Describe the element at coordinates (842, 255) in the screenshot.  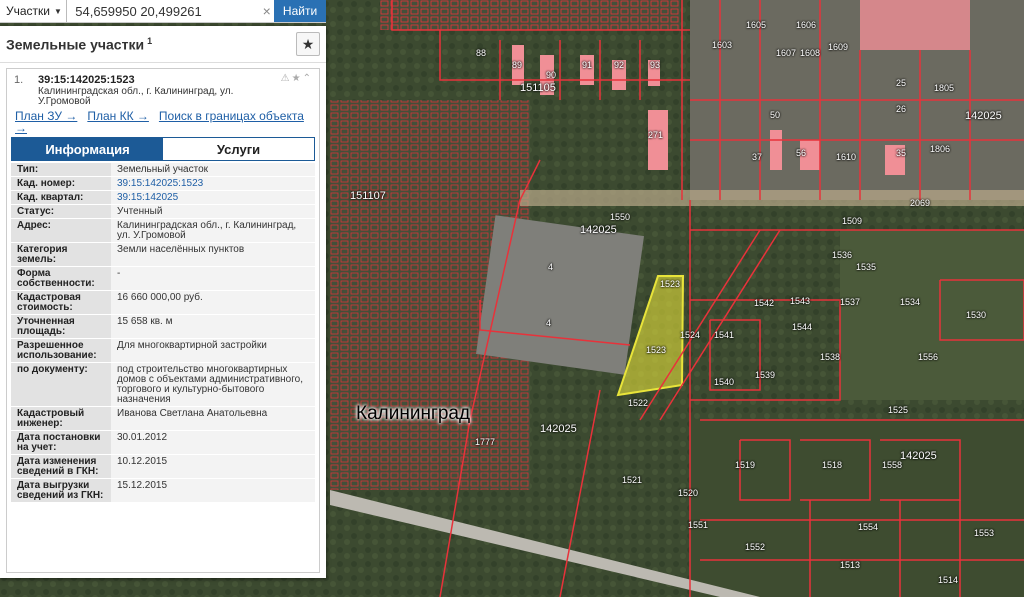
I see `parcel-label: 1536` at that location.